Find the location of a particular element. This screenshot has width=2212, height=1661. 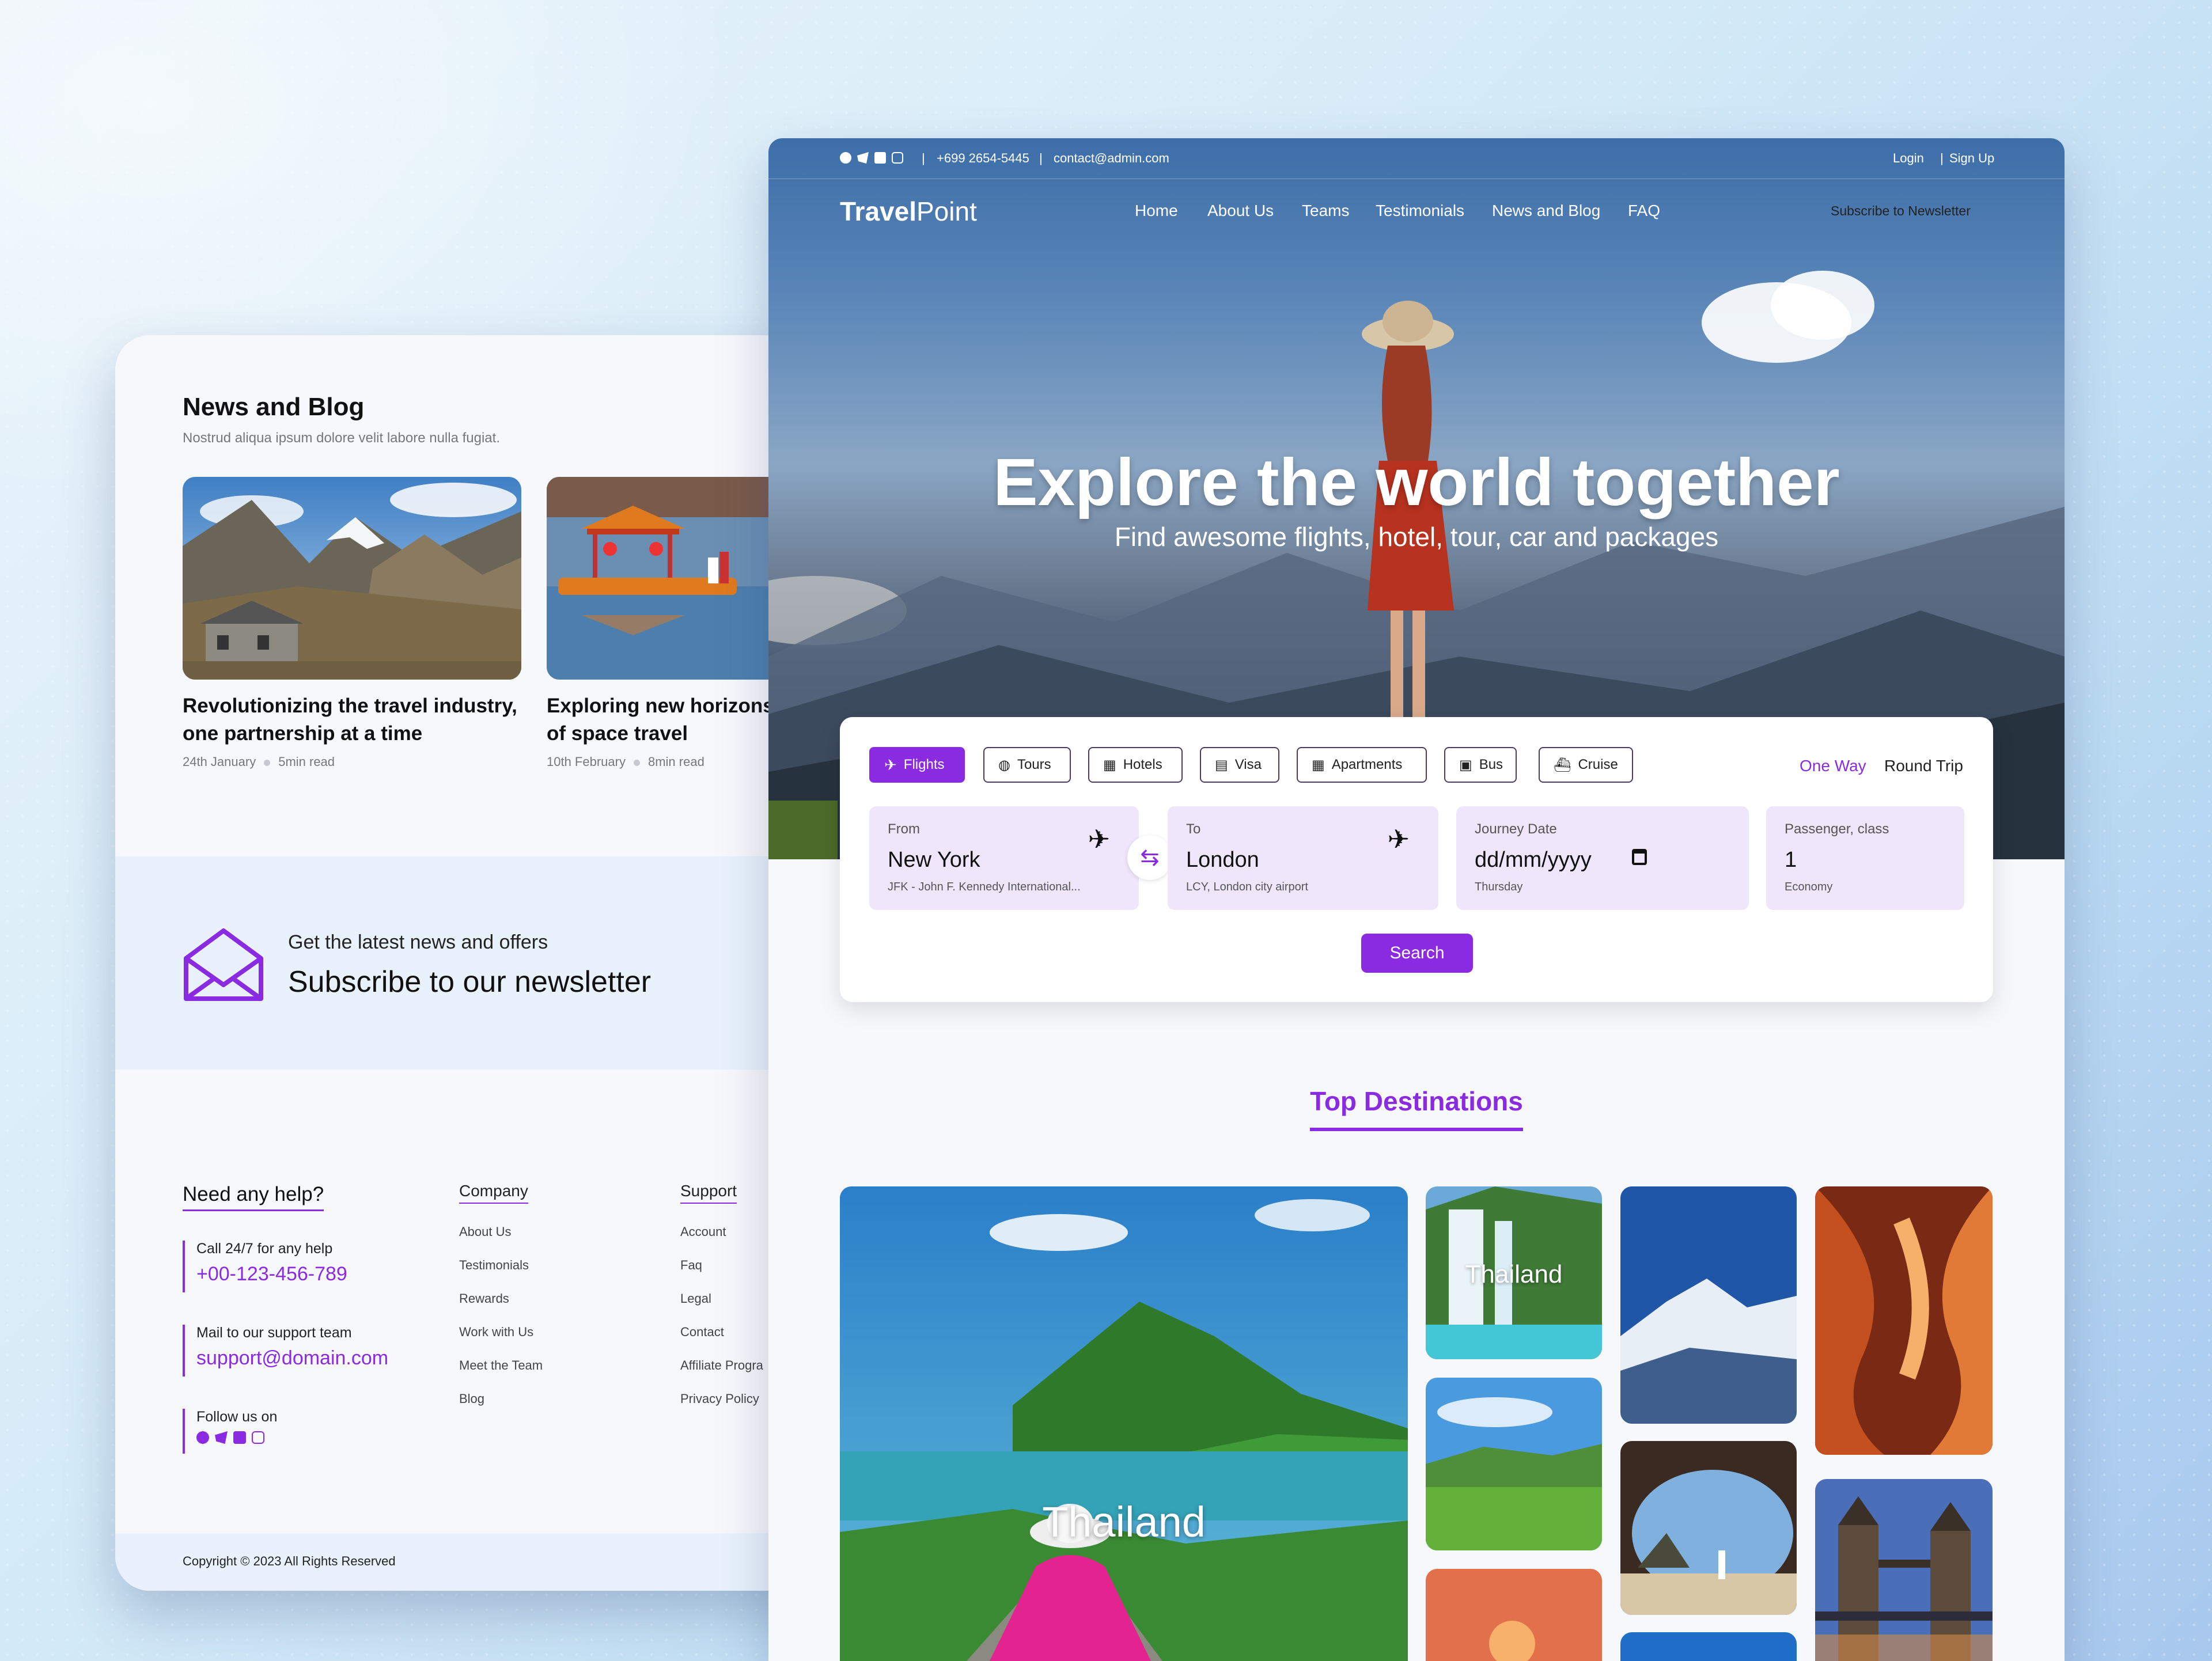

to-value: London is located at coordinates (1303, 860).